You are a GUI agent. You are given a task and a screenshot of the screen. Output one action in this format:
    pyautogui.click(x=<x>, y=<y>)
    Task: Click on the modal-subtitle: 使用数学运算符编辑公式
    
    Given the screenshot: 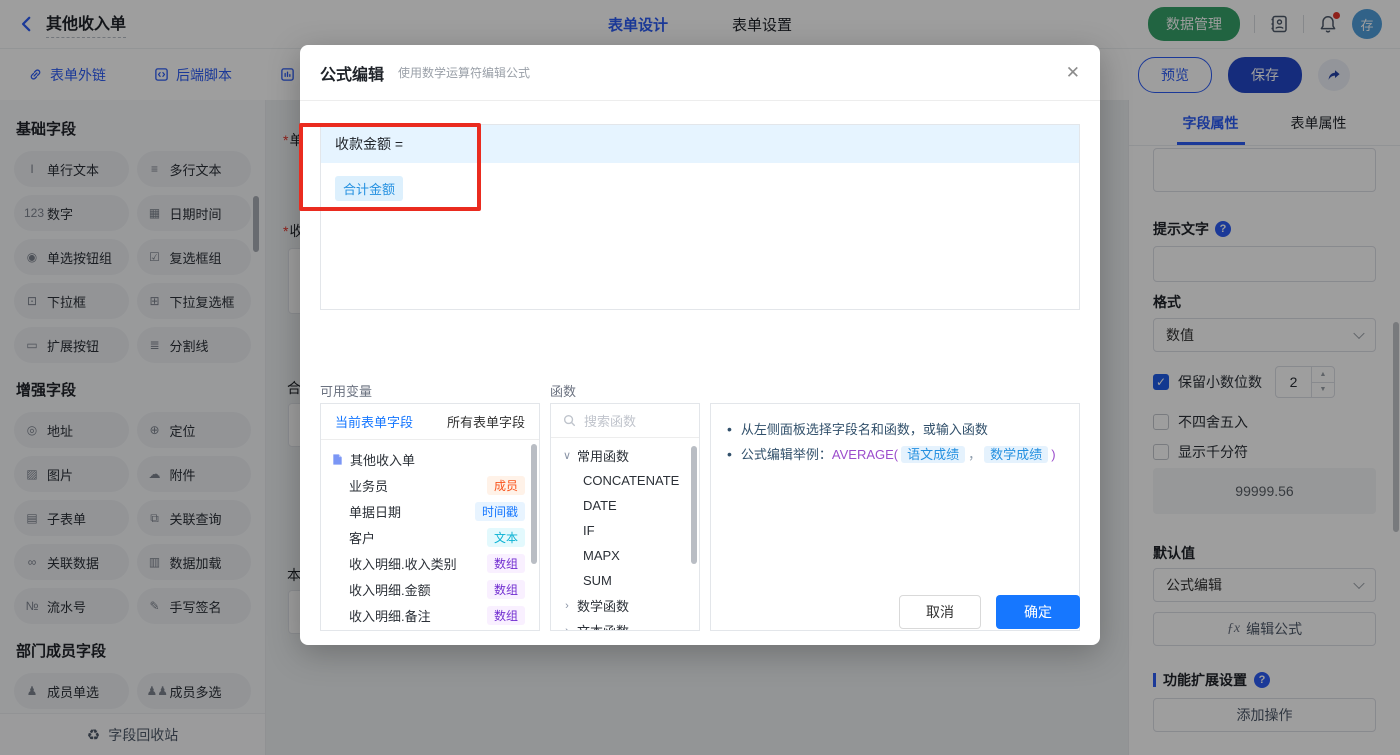 What is the action you would take?
    pyautogui.click(x=464, y=73)
    